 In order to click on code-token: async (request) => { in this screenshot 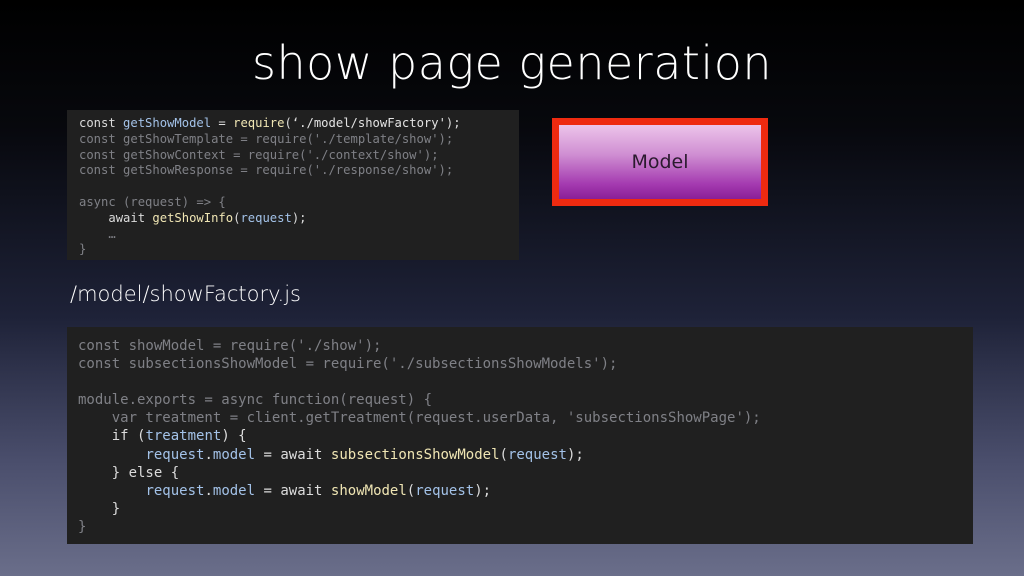, I will do `click(152, 201)`.